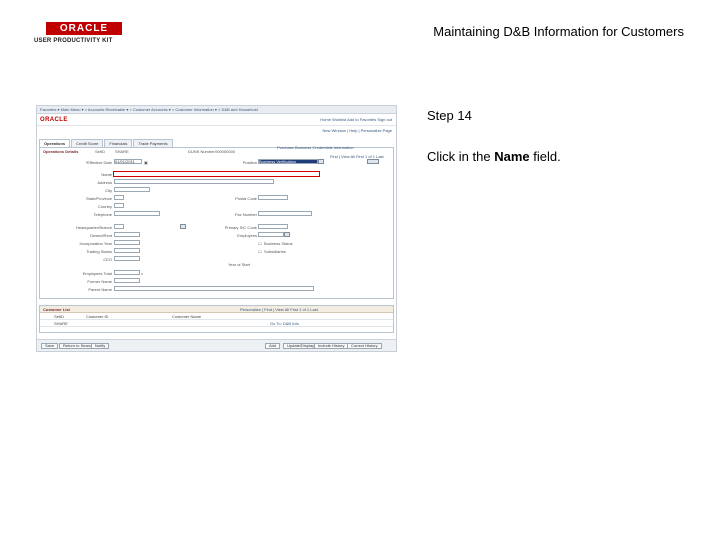 The height and width of the screenshot is (540, 720). I want to click on save-button: Save, so click(50, 346).